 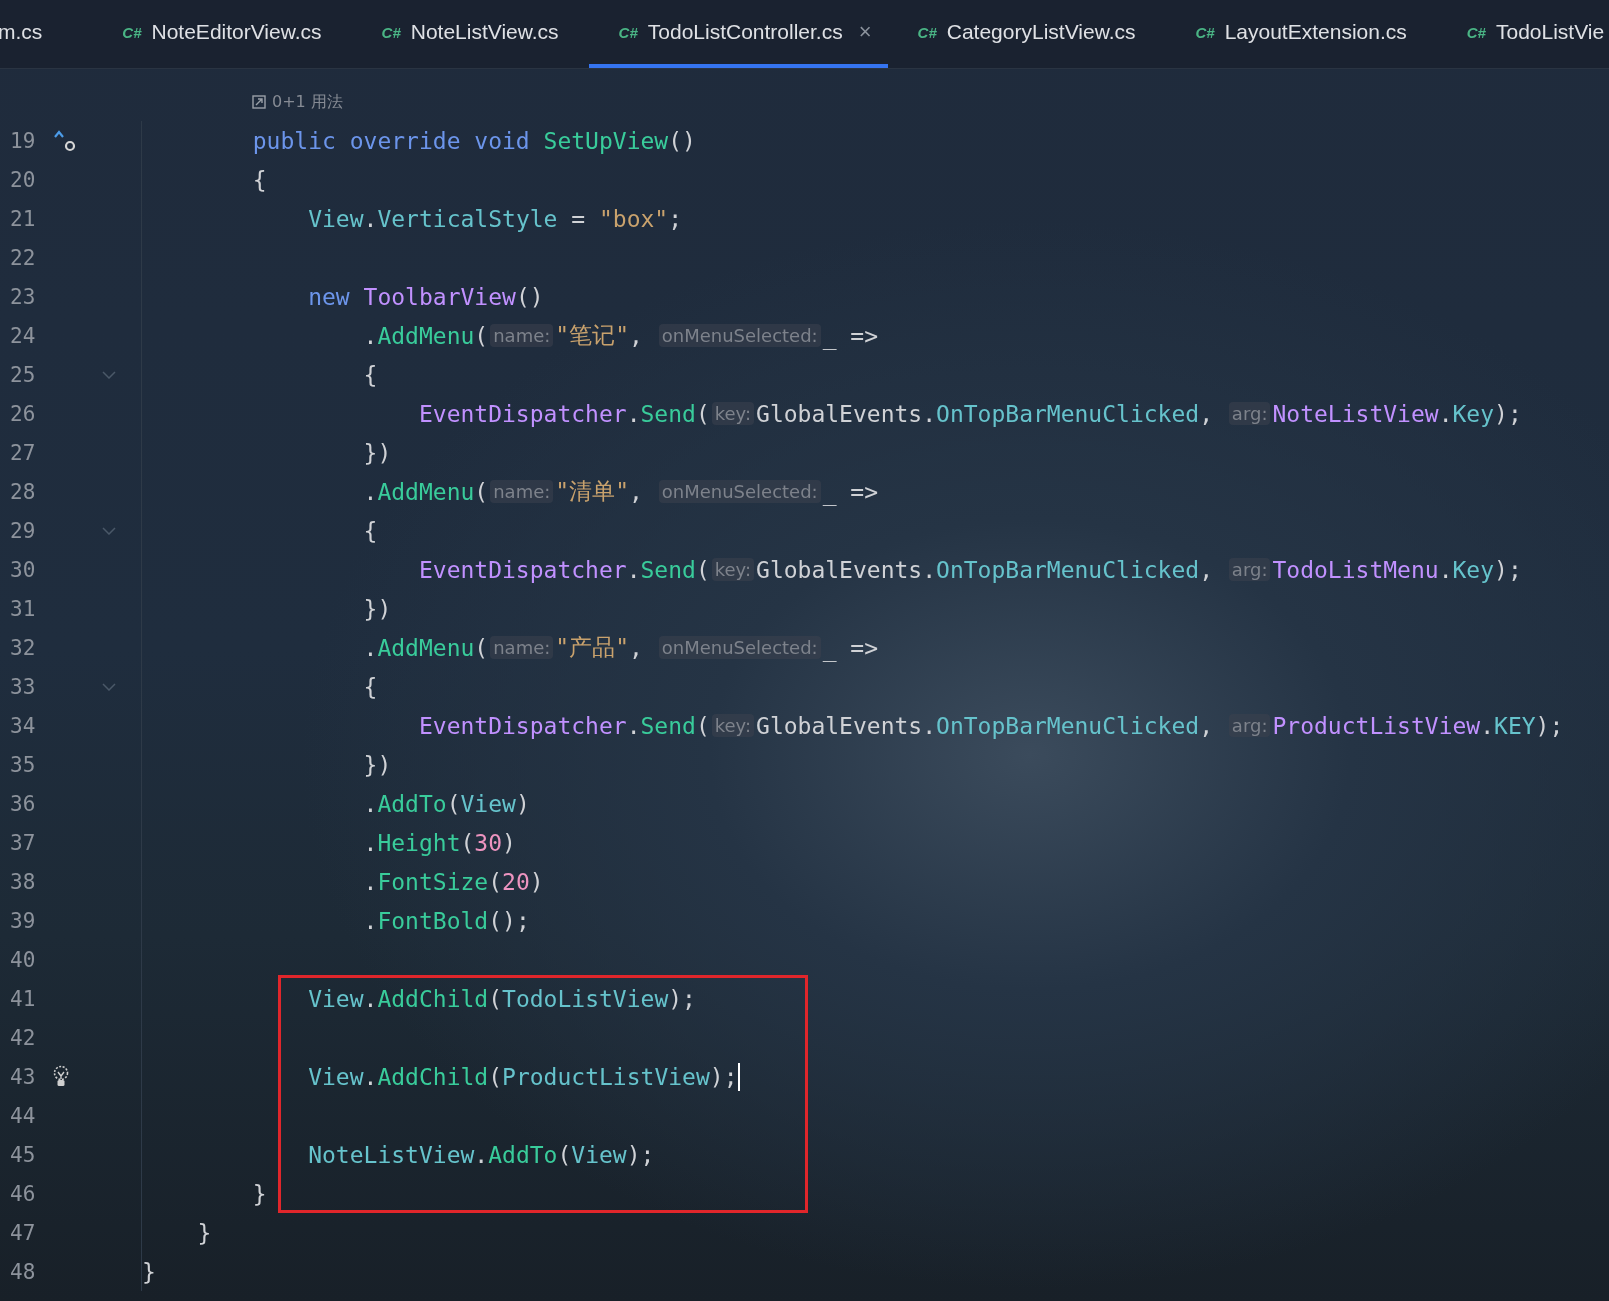 What do you see at coordinates (222, 34) in the screenshot?
I see `file-tab: C# NoteEditorView.cs` at bounding box center [222, 34].